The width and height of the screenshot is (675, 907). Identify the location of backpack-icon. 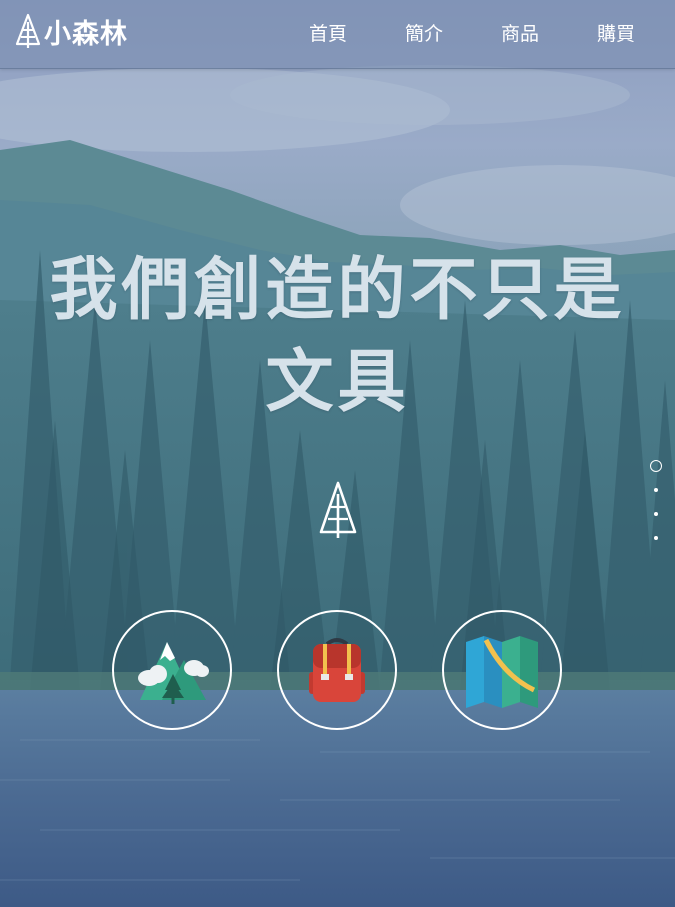
(337, 670).